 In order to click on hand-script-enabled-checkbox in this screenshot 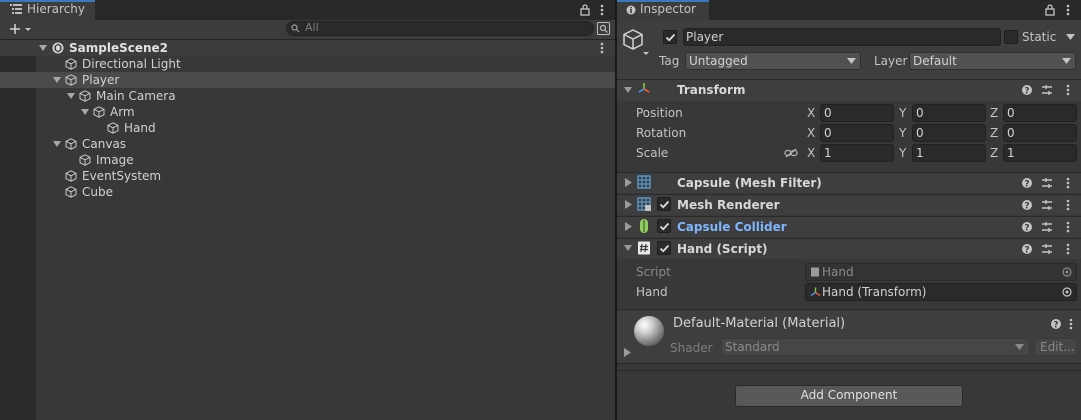, I will do `click(664, 248)`.